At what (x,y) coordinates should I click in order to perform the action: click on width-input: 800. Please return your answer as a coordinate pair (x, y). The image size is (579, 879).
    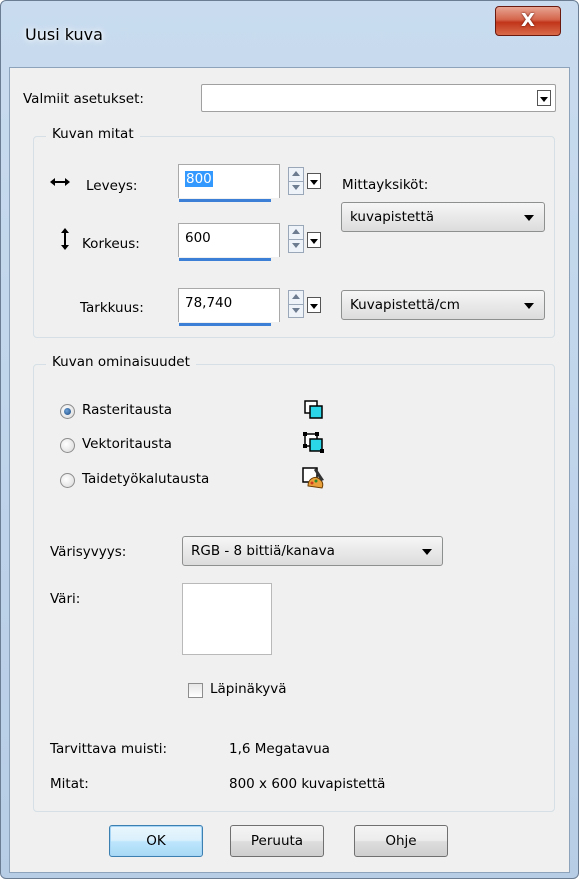
    Looking at the image, I should click on (229, 183).